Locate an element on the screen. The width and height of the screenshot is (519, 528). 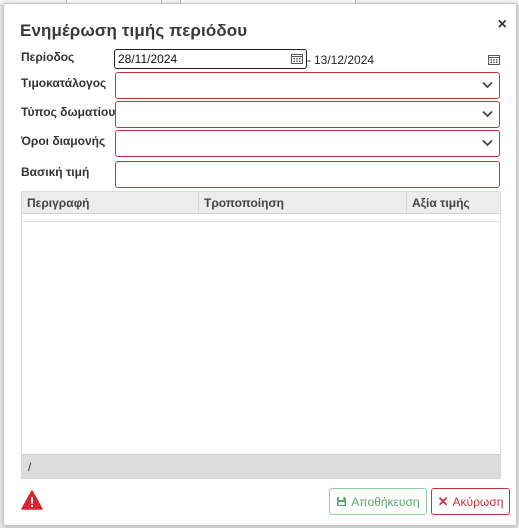
grid-header: Περιγραφή Τροποποίηση Αξία τιμής is located at coordinates (261, 203).